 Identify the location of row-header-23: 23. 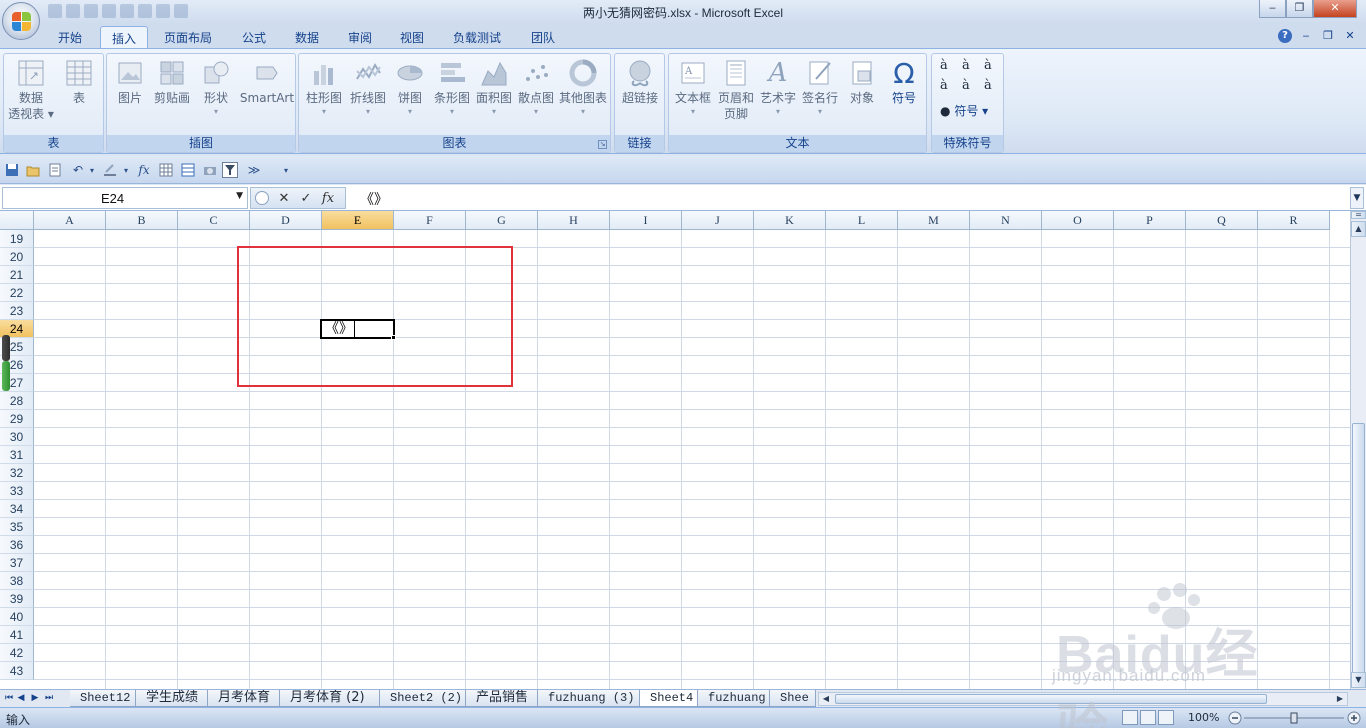
(17, 311).